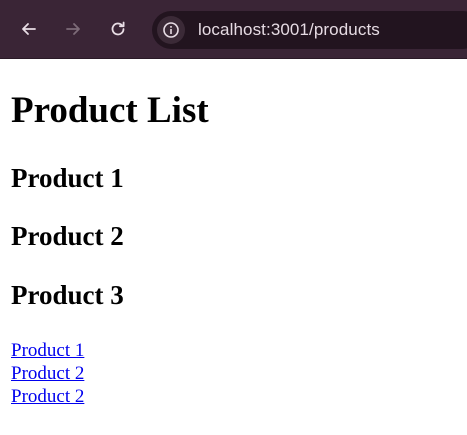 This screenshot has width=467, height=435. I want to click on arrow-left-icon, so click(29, 29).